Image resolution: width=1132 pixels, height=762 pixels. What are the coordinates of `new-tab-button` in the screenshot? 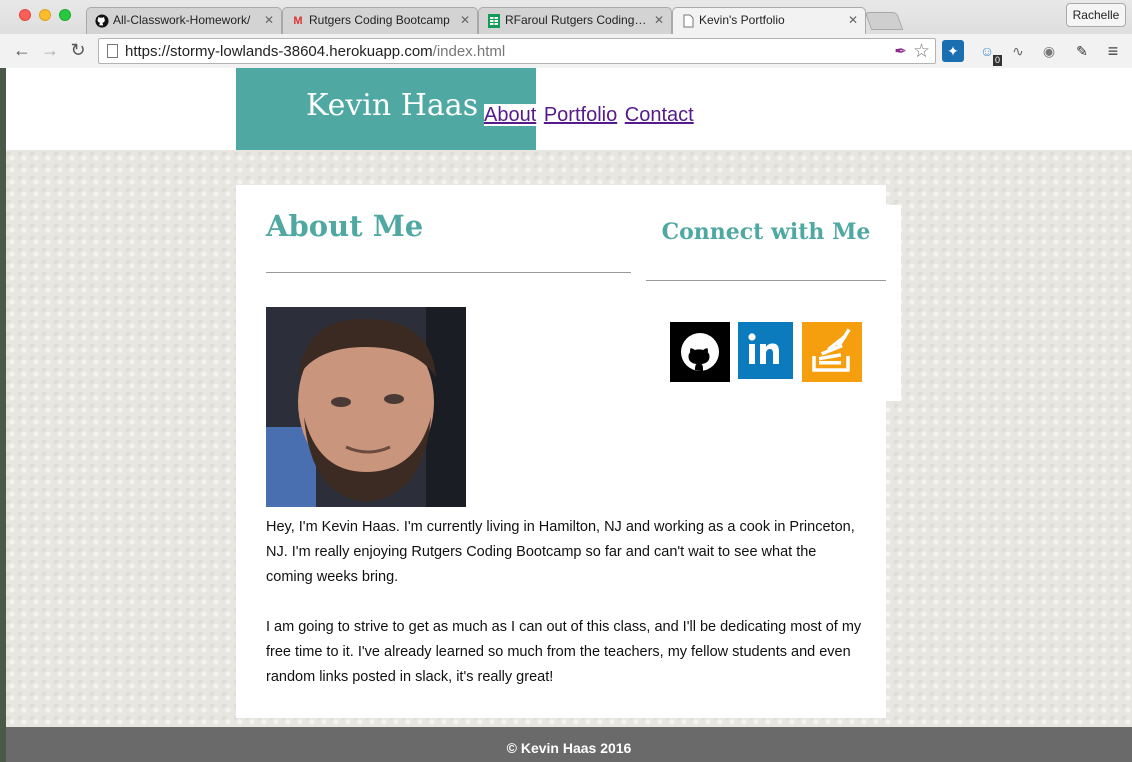 It's located at (884, 21).